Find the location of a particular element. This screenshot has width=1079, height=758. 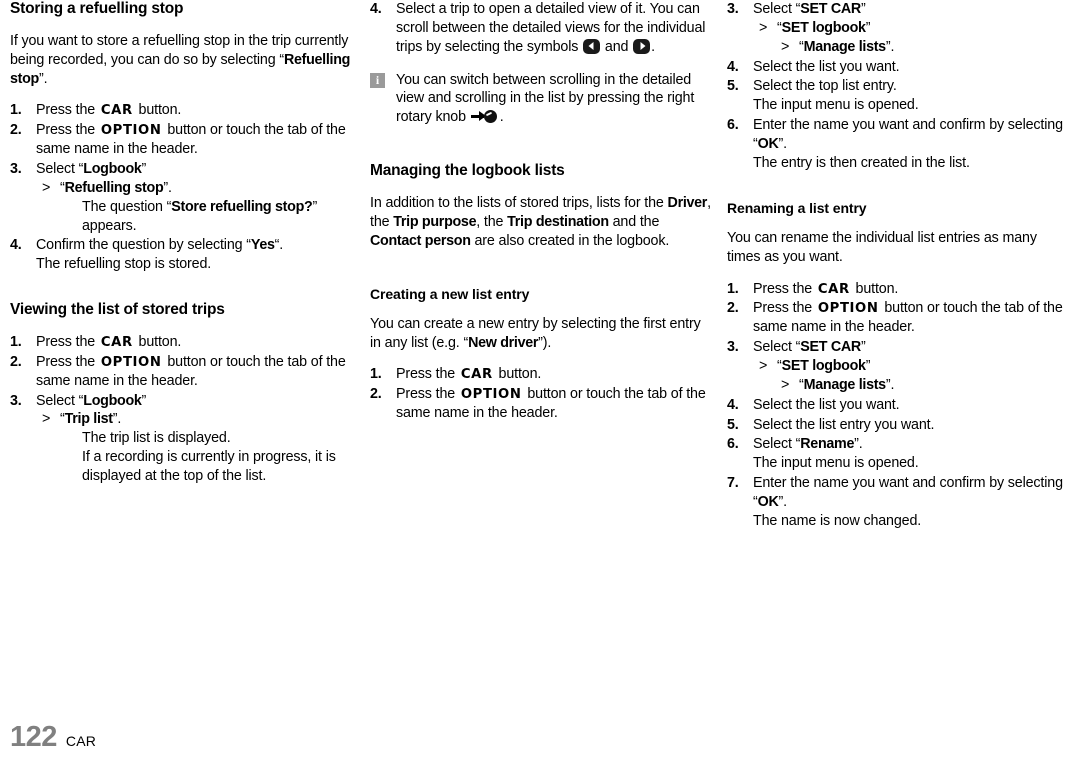

step-text-post: ”. is located at coordinates (782, 144).